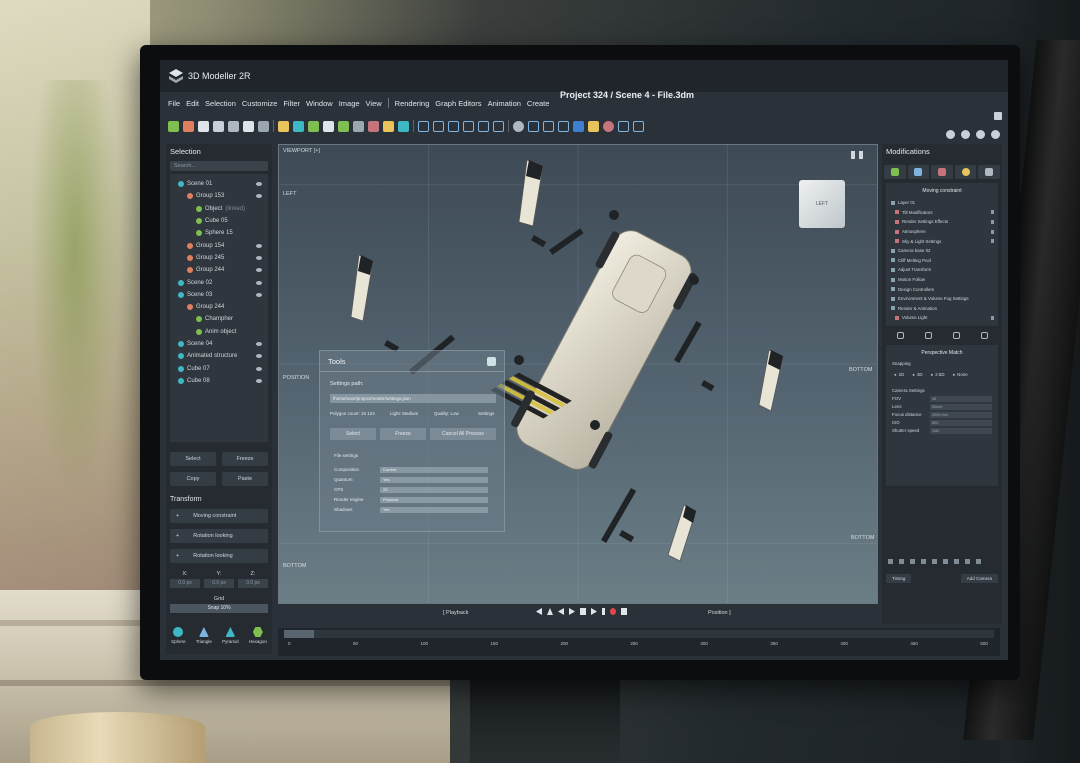 Image resolution: width=1080 pixels, height=763 pixels. I want to click on settings-icon, so click(984, 335).